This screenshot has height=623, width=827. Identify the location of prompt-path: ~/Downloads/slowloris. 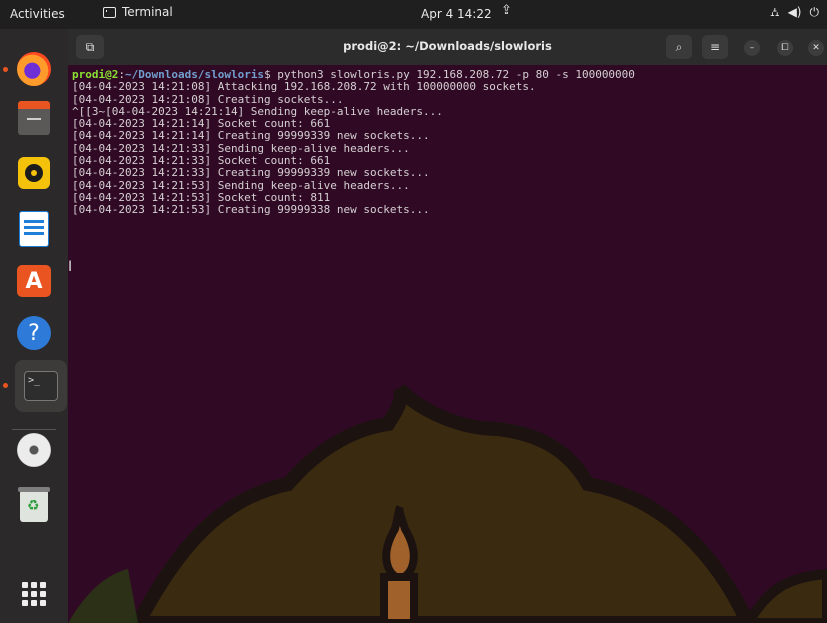
(194, 74).